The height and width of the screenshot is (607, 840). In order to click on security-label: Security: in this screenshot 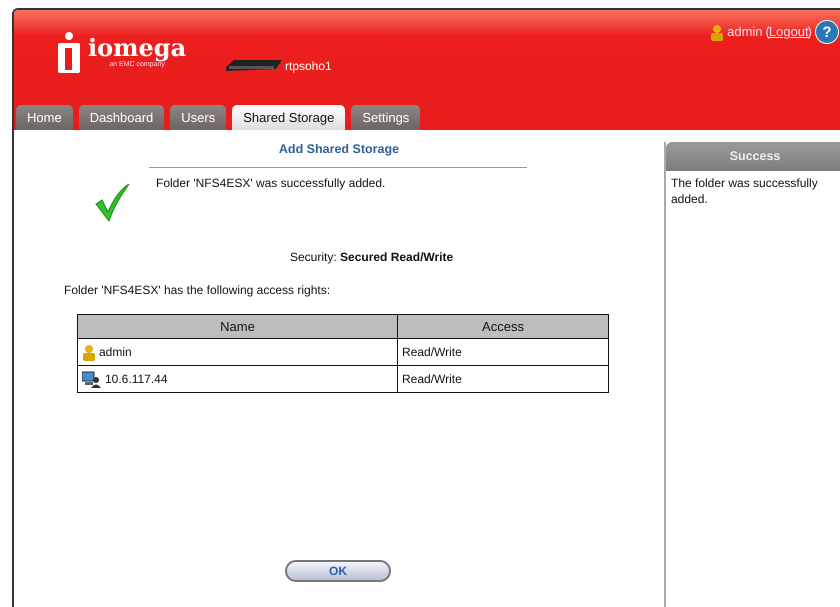, I will do `click(313, 257)`.